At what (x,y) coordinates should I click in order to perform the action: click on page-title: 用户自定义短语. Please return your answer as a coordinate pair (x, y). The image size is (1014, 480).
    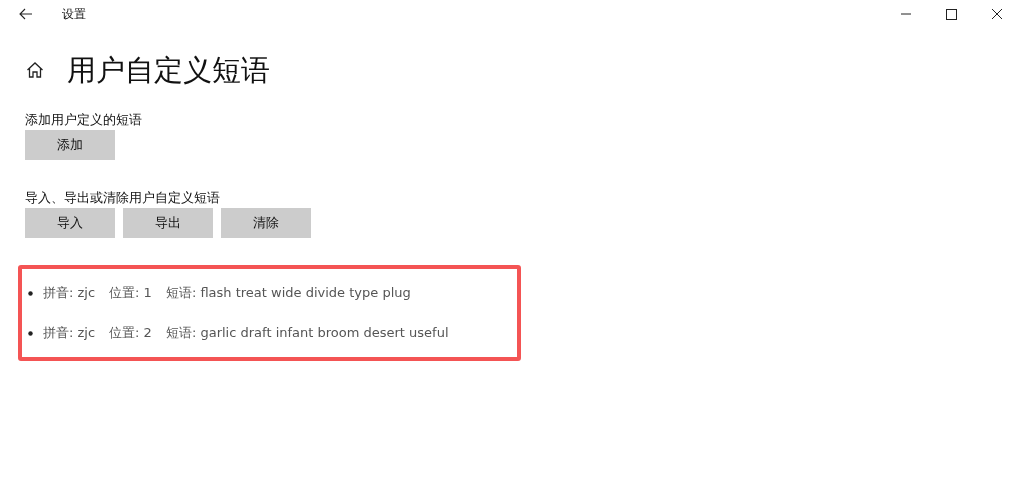
    Looking at the image, I should click on (168, 70).